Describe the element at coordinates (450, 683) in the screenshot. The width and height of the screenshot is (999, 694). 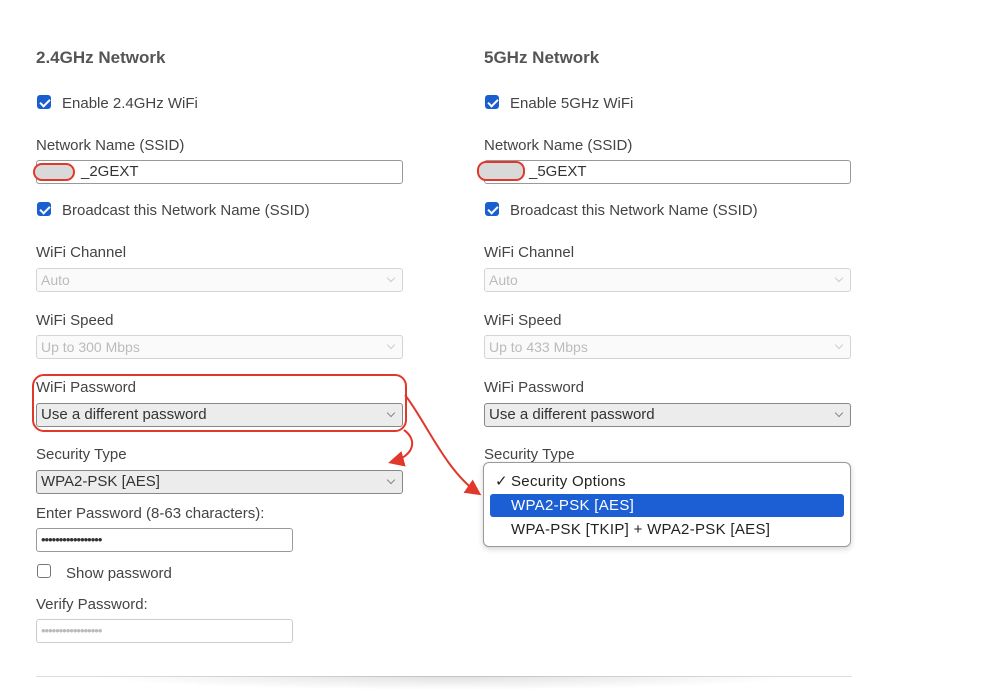
I see `bottom-shadow` at that location.